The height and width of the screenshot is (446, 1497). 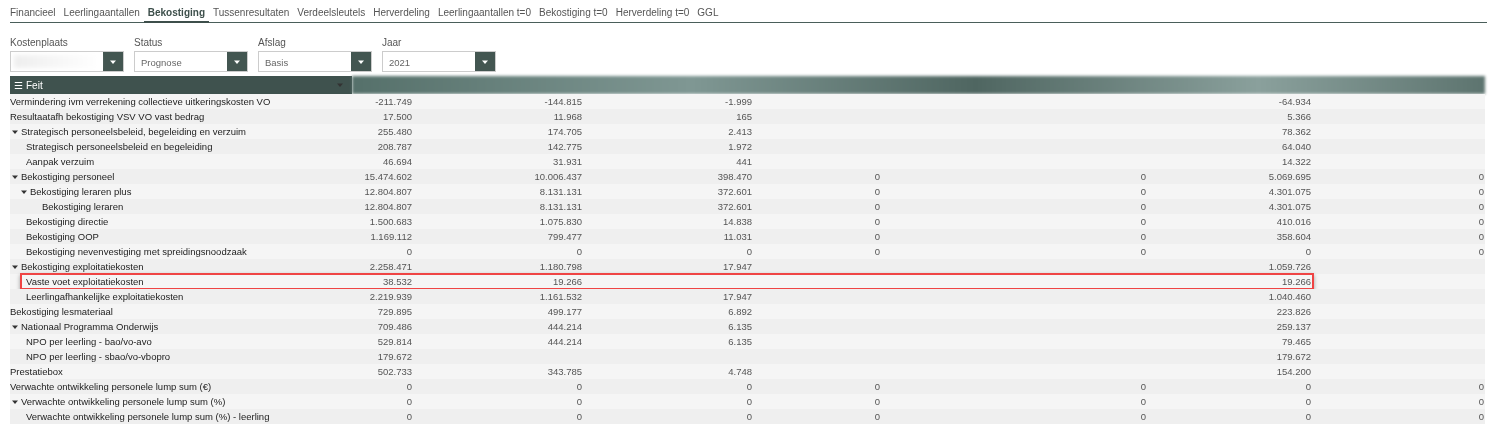 What do you see at coordinates (176, 14) in the screenshot?
I see `tab: Bekostiging` at bounding box center [176, 14].